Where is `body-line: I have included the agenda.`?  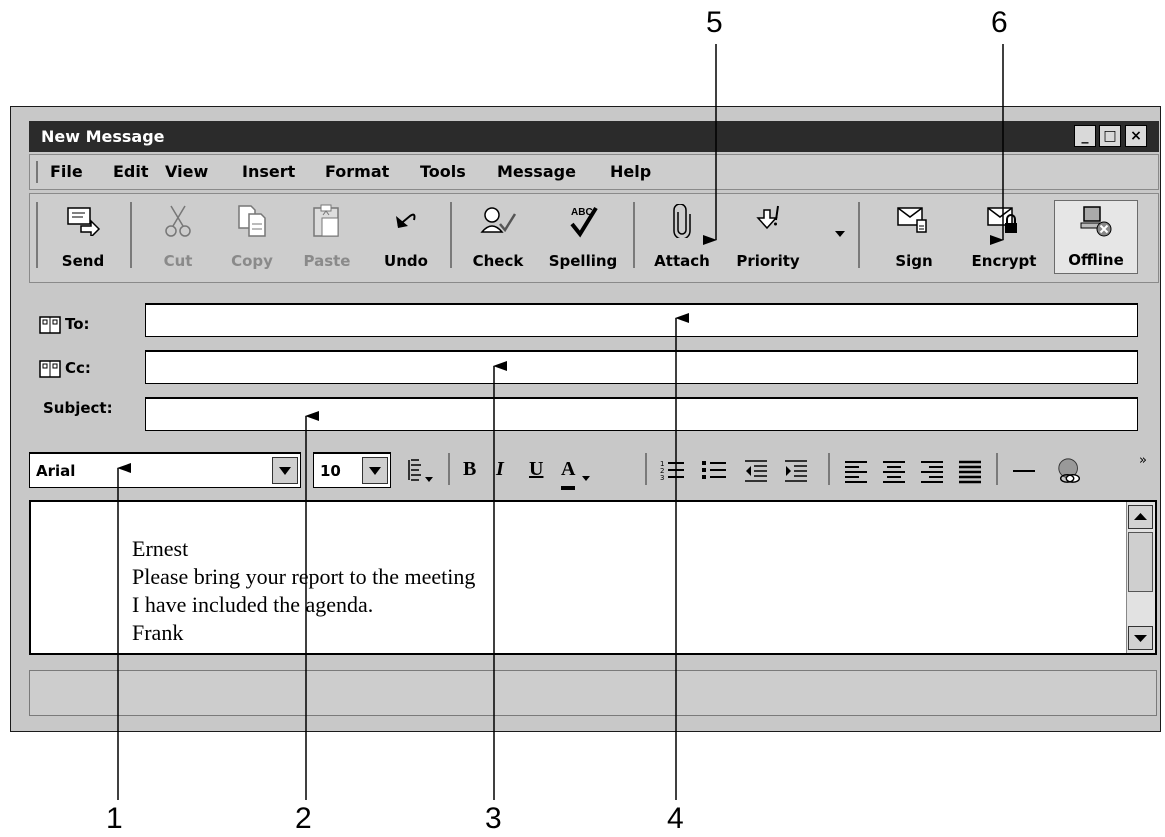
body-line: I have included the agenda. is located at coordinates (253, 604).